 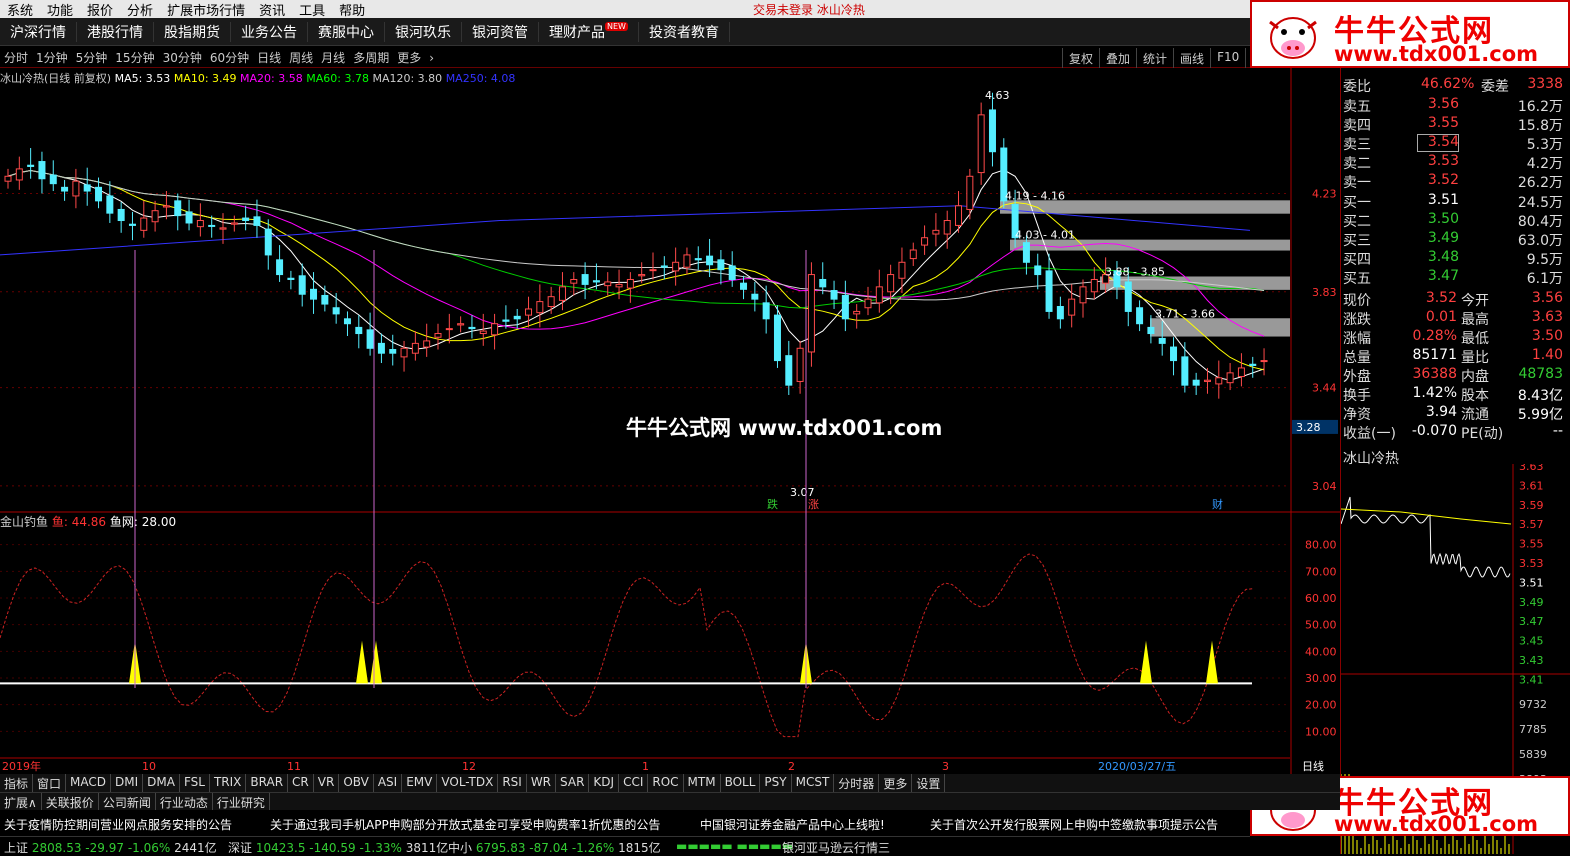 What do you see at coordinates (684, 31) in the screenshot?
I see `nav-education: 投资者教育` at bounding box center [684, 31].